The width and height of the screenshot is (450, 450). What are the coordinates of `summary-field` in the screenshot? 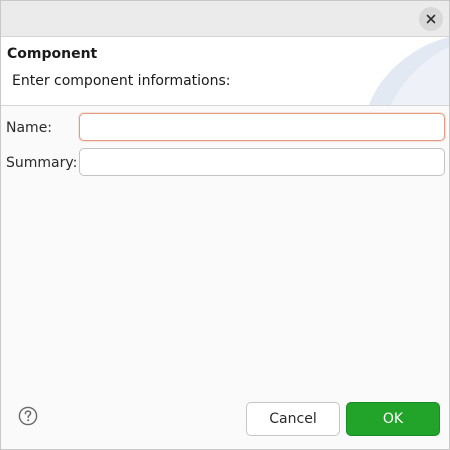 It's located at (262, 162).